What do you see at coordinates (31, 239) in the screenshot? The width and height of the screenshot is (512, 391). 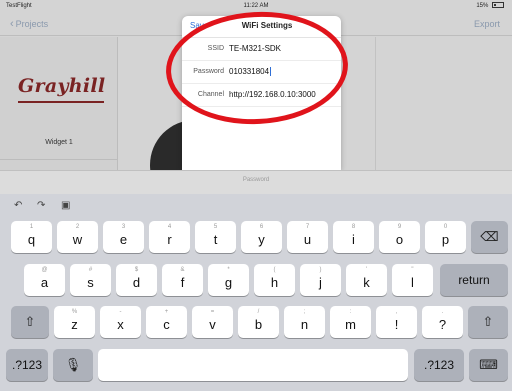 I see `key-label: q` at bounding box center [31, 239].